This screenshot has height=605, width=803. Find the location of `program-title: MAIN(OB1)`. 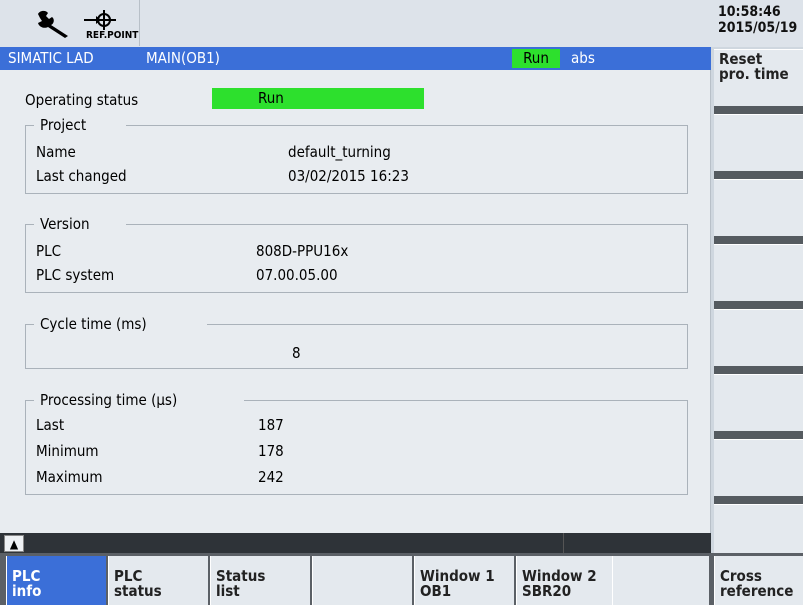

program-title: MAIN(OB1) is located at coordinates (183, 58).